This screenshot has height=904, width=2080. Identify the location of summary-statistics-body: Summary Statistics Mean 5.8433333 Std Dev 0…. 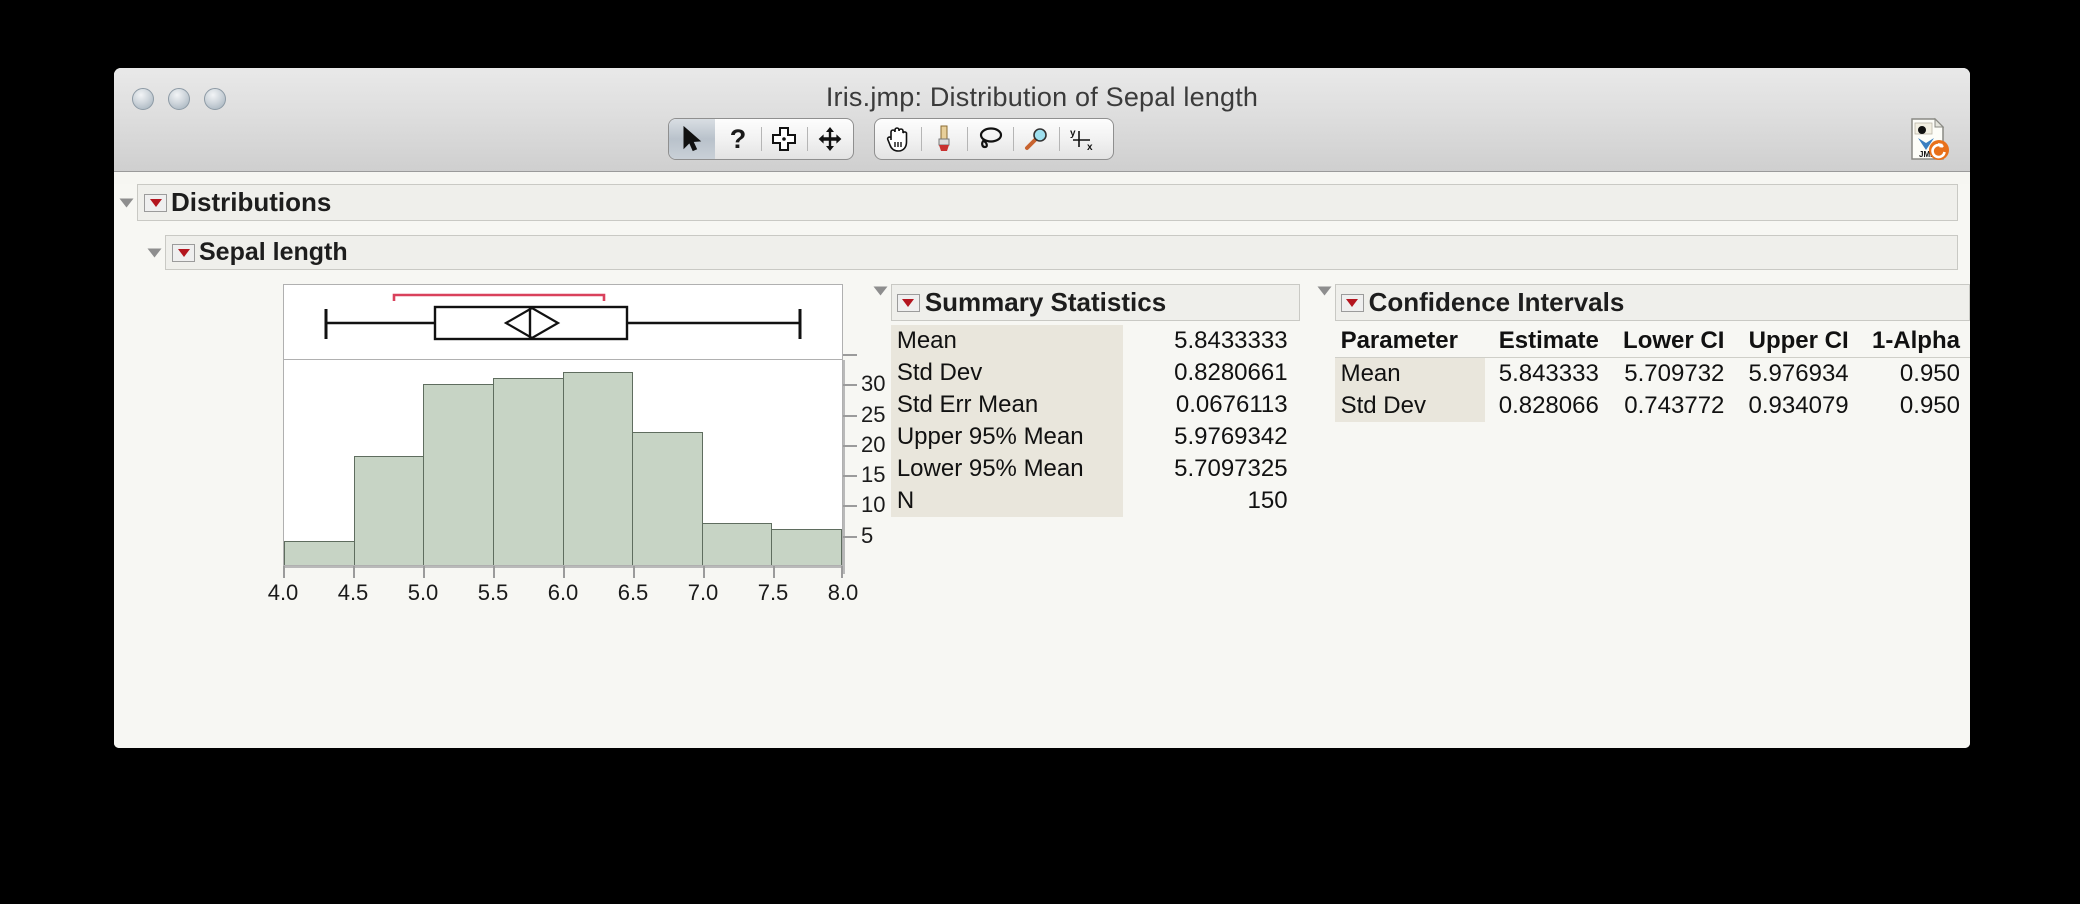
(1095, 400).